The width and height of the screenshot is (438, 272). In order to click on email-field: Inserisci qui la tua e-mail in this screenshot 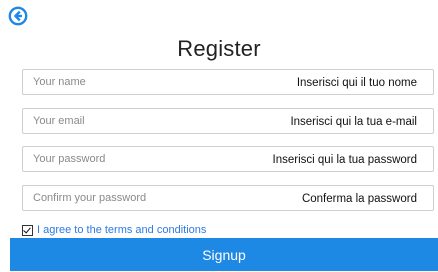, I will do `click(228, 121)`.